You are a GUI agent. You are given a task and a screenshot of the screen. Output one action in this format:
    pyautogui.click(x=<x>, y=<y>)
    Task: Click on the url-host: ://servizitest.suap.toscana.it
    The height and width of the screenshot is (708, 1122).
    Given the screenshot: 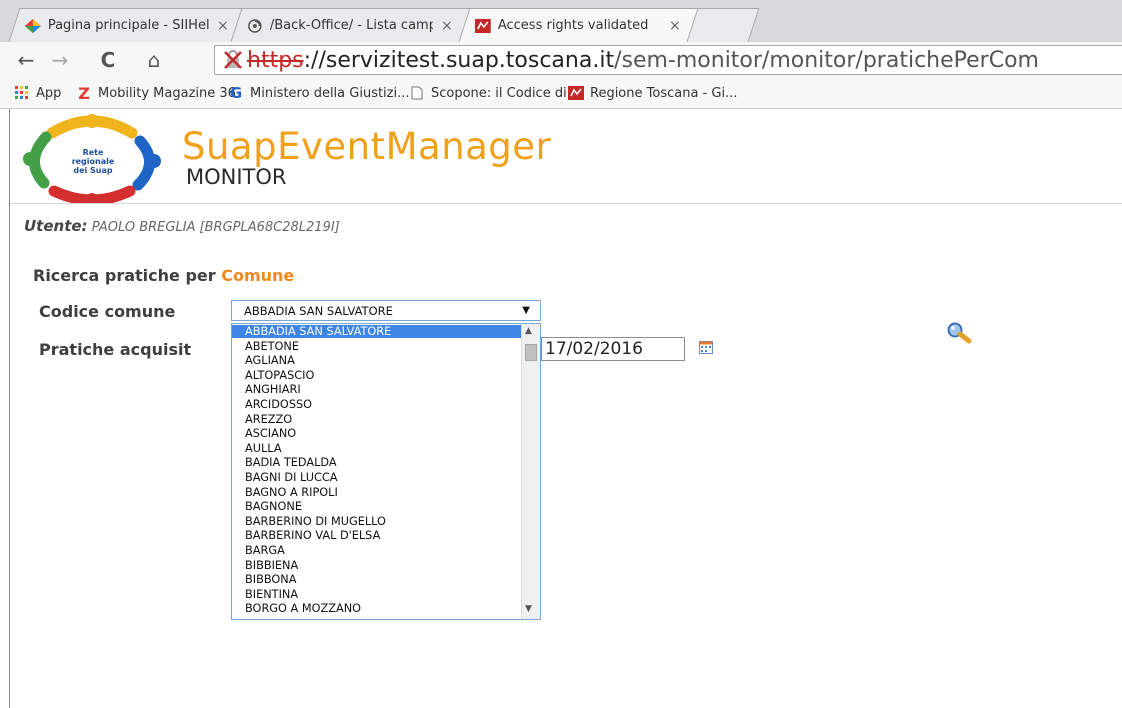 What is the action you would take?
    pyautogui.click(x=459, y=60)
    